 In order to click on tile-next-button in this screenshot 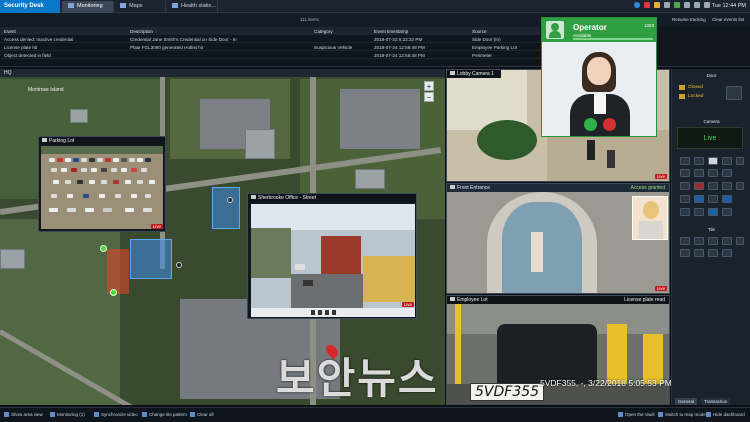, I will do `click(699, 241)`.